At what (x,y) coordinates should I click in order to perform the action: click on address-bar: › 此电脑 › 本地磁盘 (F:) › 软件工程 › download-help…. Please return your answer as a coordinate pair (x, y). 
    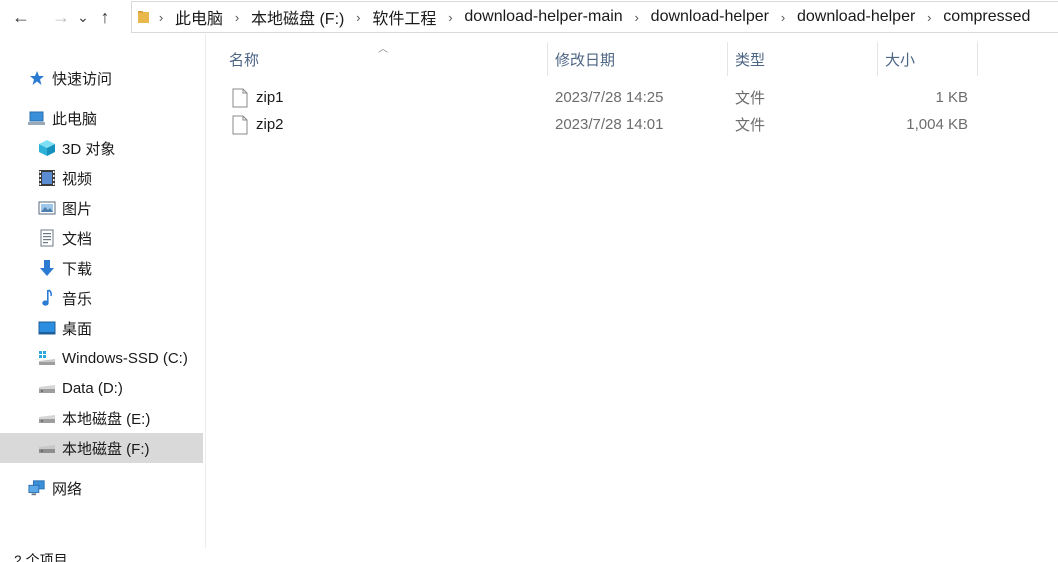
    Looking at the image, I should click on (594, 17).